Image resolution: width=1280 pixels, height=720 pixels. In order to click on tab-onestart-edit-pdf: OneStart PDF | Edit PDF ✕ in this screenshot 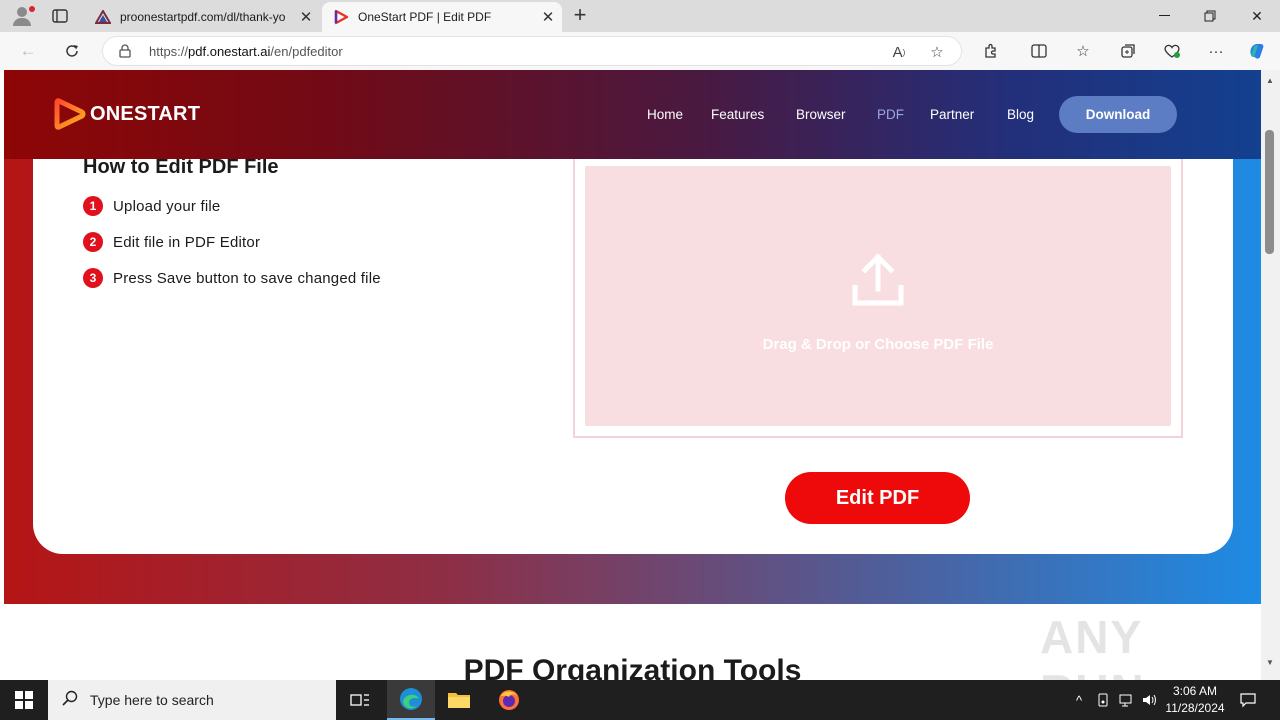, I will do `click(442, 17)`.